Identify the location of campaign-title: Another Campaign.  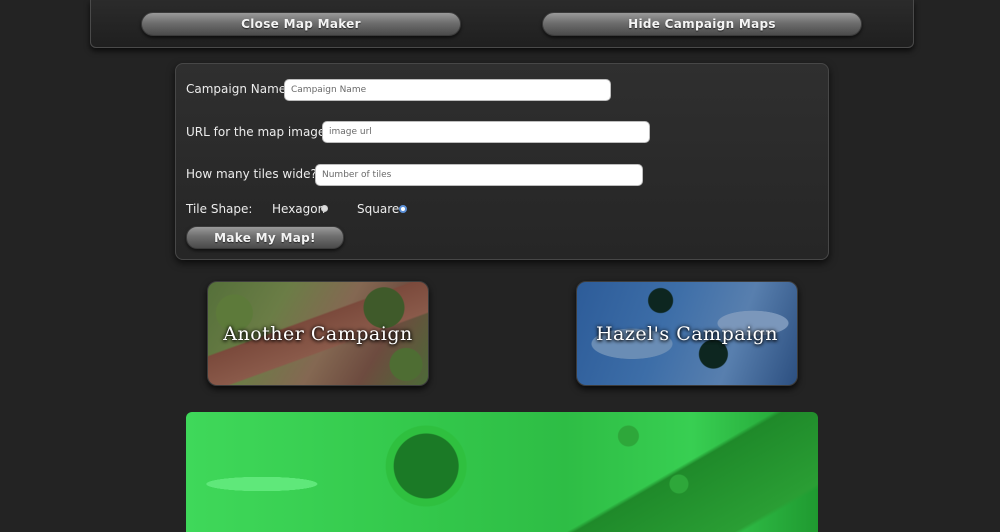
(318, 333).